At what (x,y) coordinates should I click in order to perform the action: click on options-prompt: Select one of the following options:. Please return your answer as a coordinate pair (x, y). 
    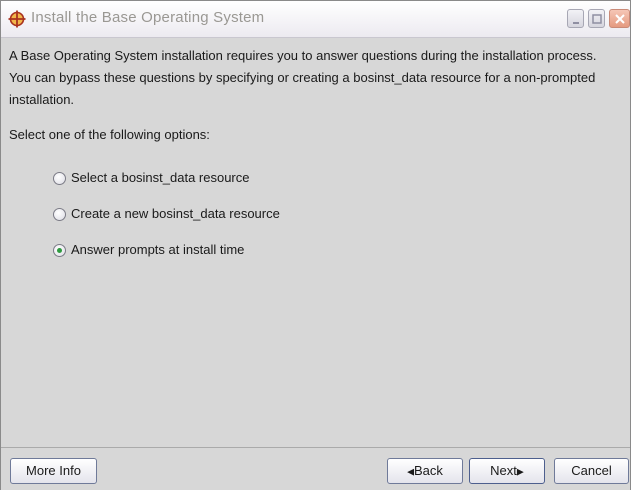
    Looking at the image, I should click on (109, 134).